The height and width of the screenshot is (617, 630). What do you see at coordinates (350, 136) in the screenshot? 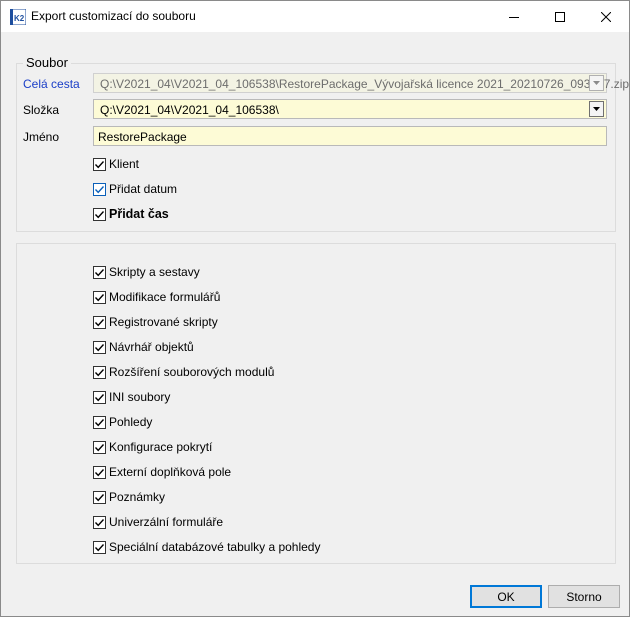
I see `name-input: RestorePackage` at bounding box center [350, 136].